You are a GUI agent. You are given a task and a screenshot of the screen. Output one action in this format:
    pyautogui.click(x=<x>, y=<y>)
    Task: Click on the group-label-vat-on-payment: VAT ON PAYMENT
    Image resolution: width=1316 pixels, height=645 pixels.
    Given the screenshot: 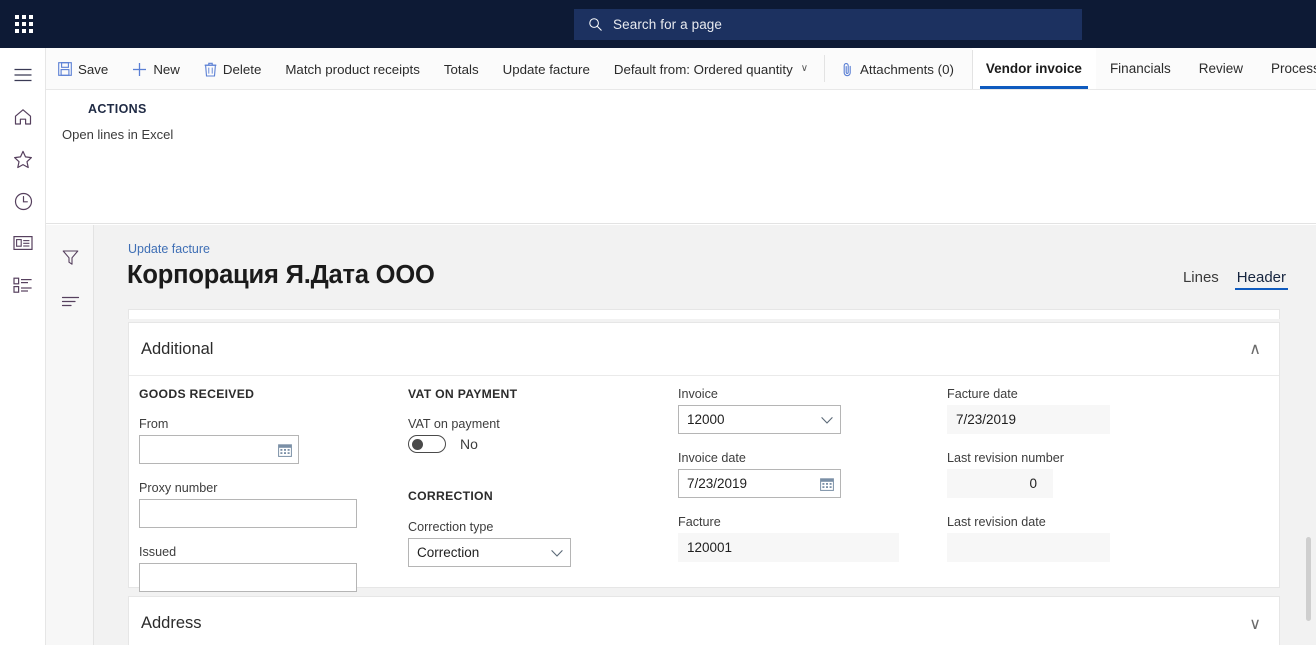 What is the action you would take?
    pyautogui.click(x=463, y=394)
    